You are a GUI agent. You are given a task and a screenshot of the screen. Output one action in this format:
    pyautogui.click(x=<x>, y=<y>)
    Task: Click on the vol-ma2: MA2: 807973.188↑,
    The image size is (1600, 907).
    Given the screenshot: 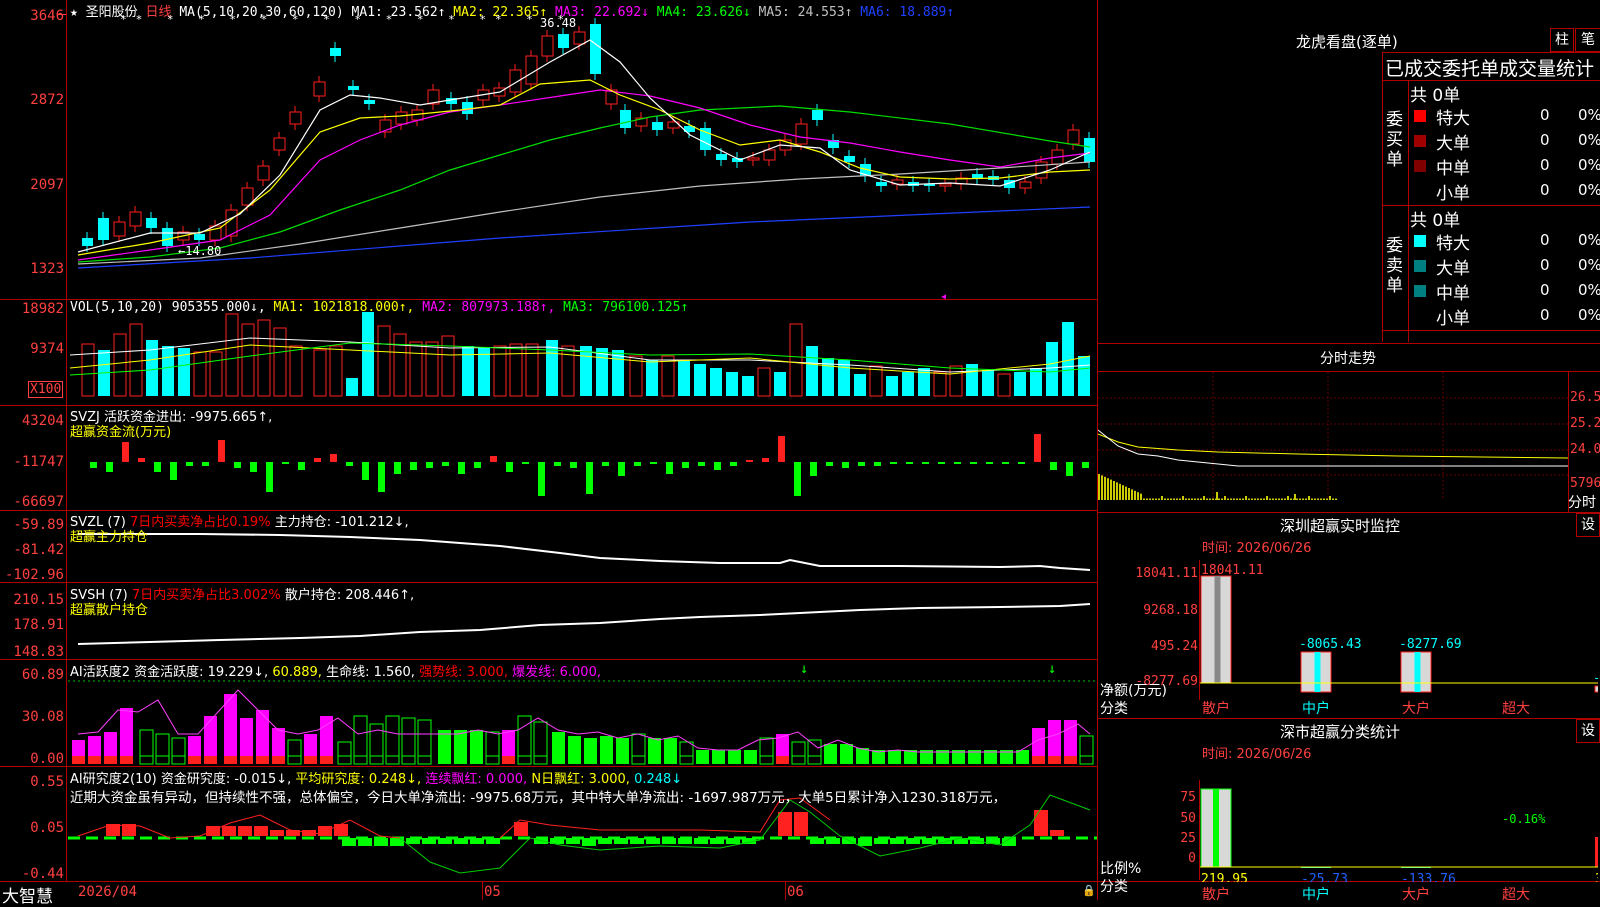 What is the action you would take?
    pyautogui.click(x=489, y=307)
    